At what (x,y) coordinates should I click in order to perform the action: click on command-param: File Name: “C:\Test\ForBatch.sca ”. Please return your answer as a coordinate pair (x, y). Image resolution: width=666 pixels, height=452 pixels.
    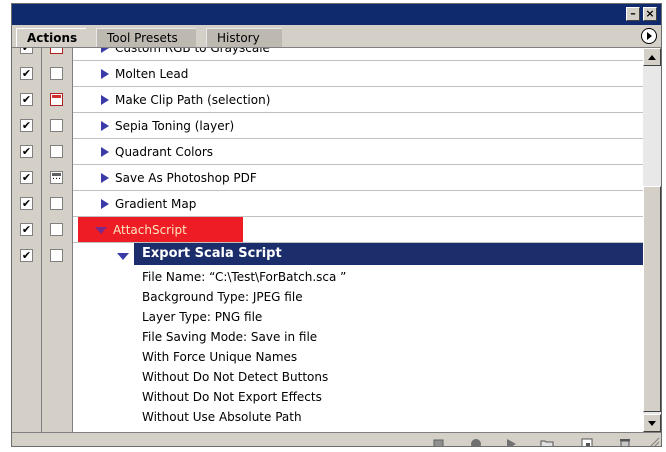
    Looking at the image, I should click on (244, 277).